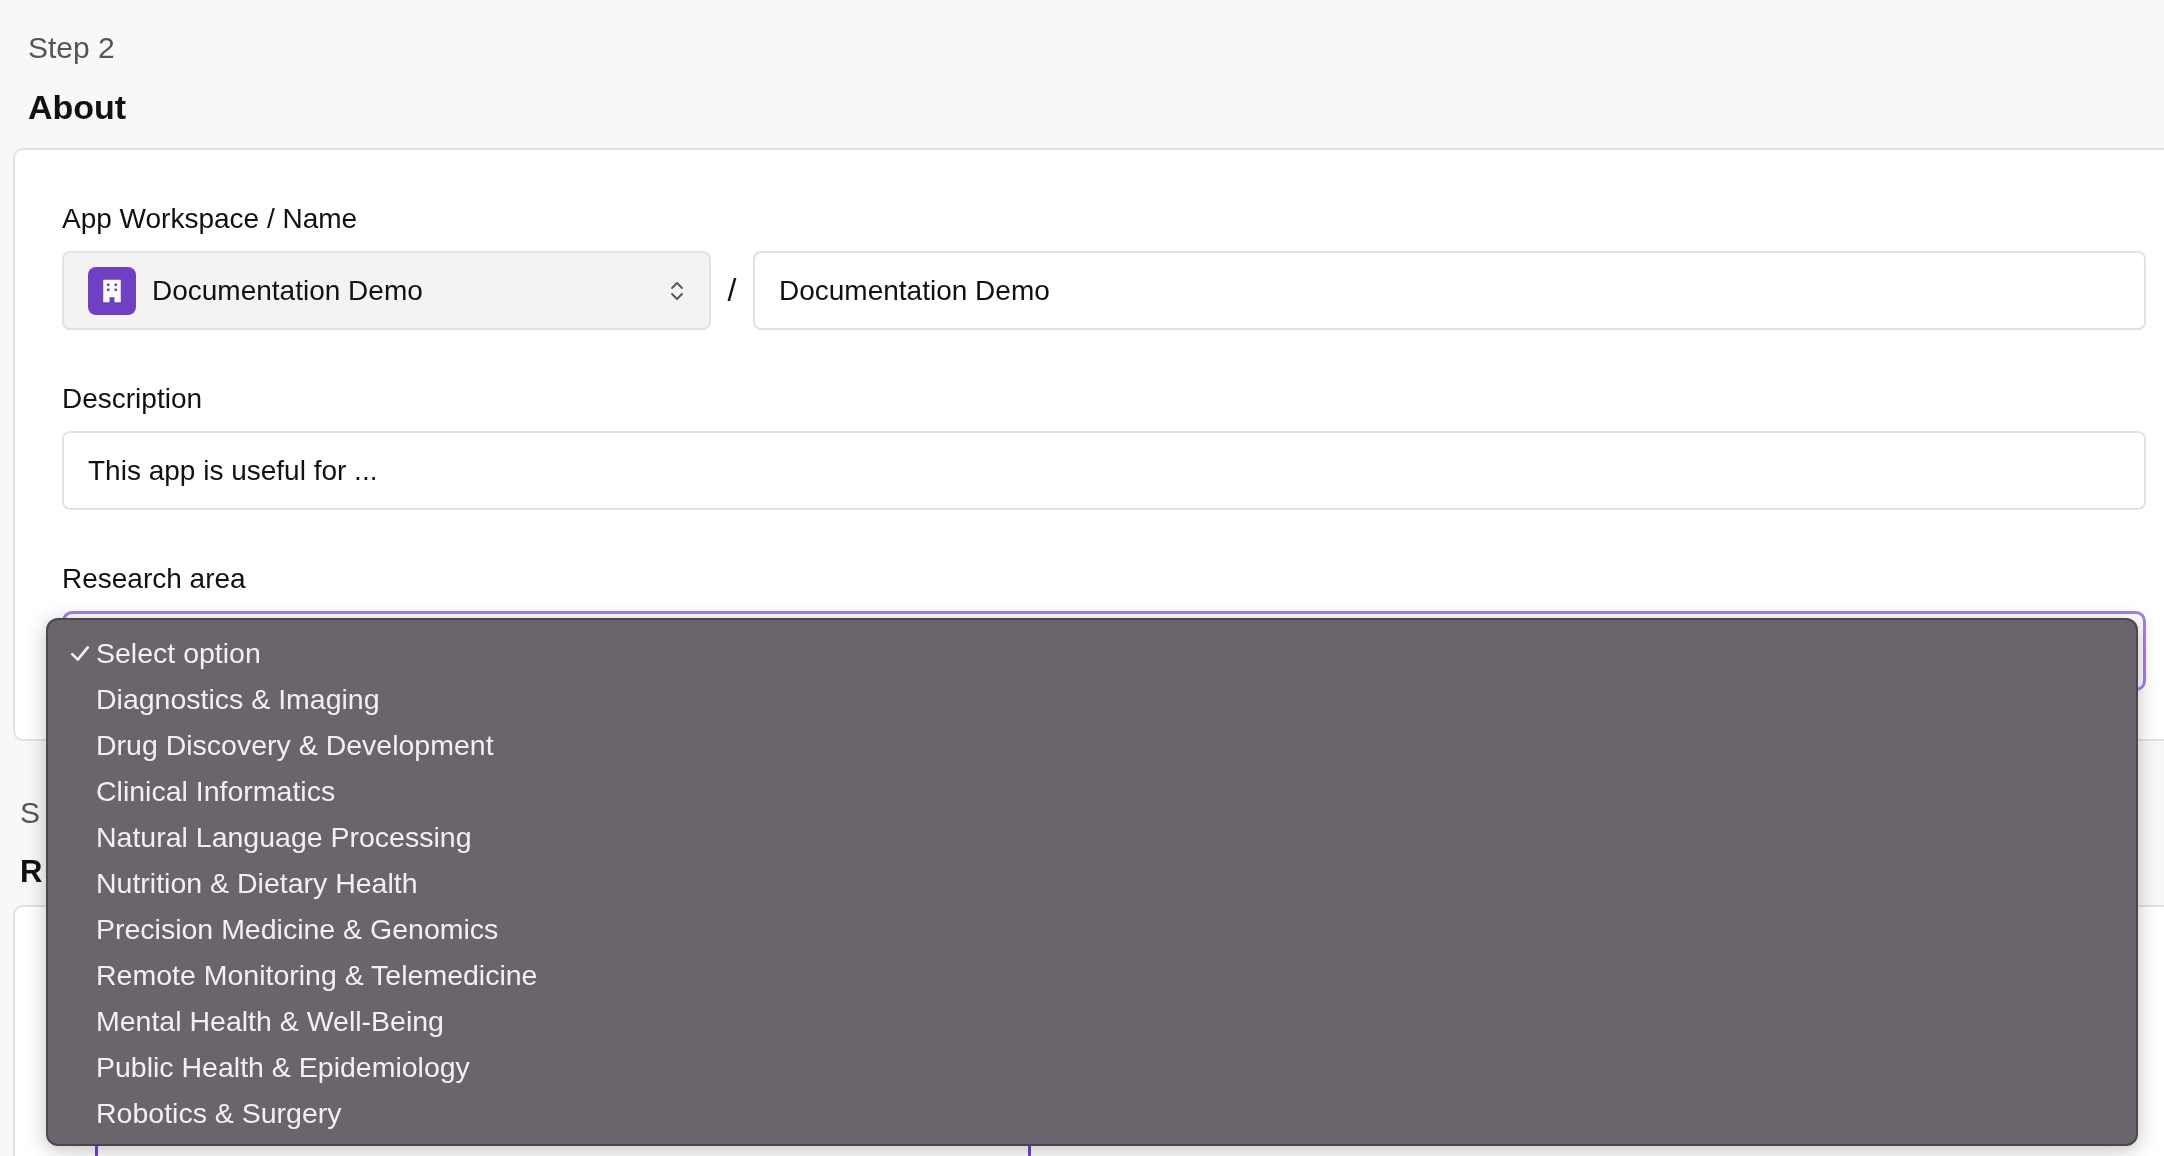 The width and height of the screenshot is (2164, 1156). I want to click on dropdown-option: Diagnostics & Imaging, so click(238, 699).